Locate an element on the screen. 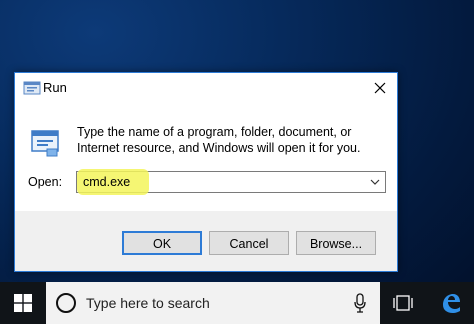 The image size is (474, 324). dialog-title: Run is located at coordinates (55, 87).